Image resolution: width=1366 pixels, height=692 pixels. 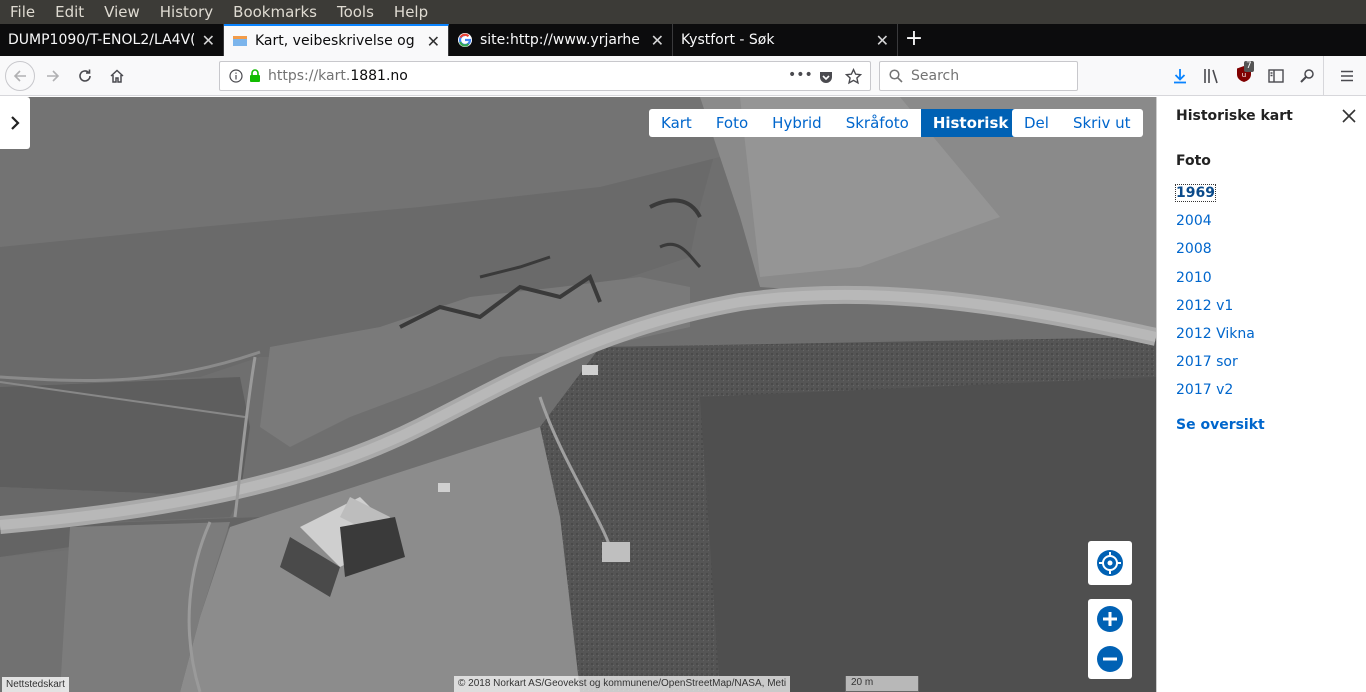 I want to click on menu-edit: Edit, so click(x=69, y=12).